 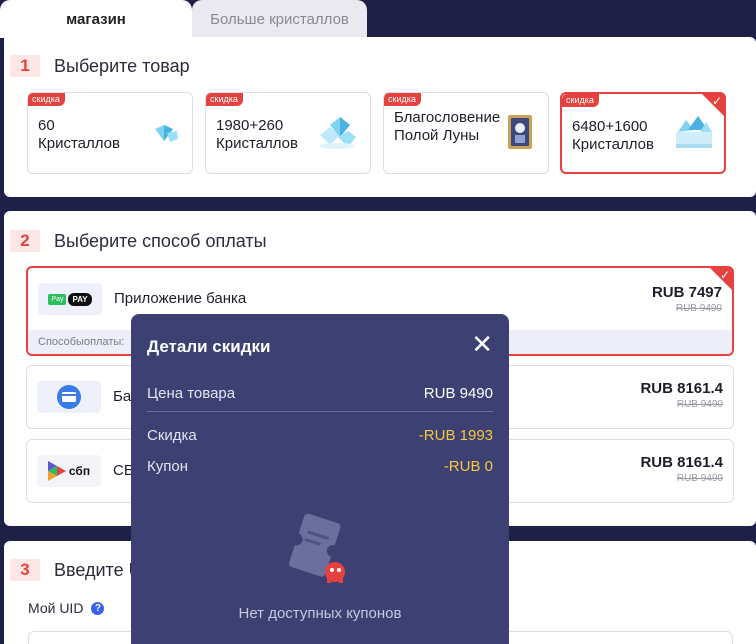 I want to click on payment-section-header: 2 Выберите способ оплаты, so click(x=138, y=241).